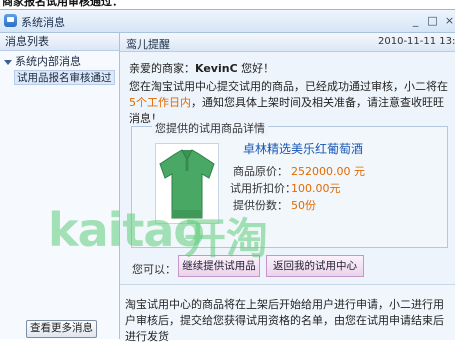 Image resolution: width=455 pixels, height=345 pixels. Describe the element at coordinates (160, 102) in the screenshot. I see `message-body-highlight: 5个工作日内` at that location.